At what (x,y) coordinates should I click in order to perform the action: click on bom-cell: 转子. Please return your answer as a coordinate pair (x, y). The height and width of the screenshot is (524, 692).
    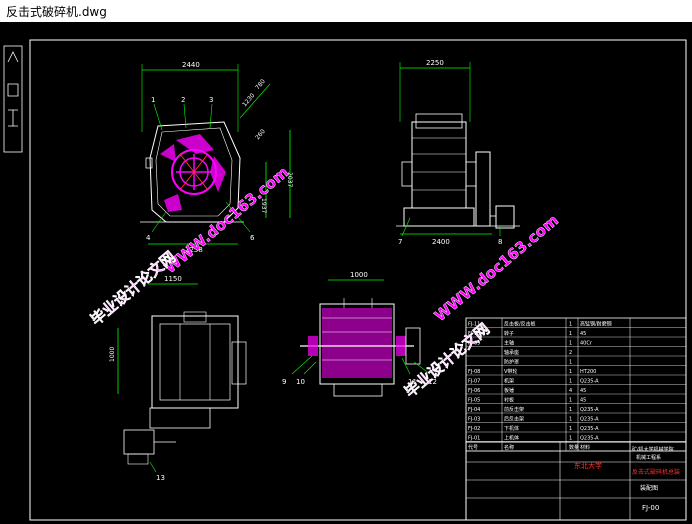
    Looking at the image, I should click on (509, 333).